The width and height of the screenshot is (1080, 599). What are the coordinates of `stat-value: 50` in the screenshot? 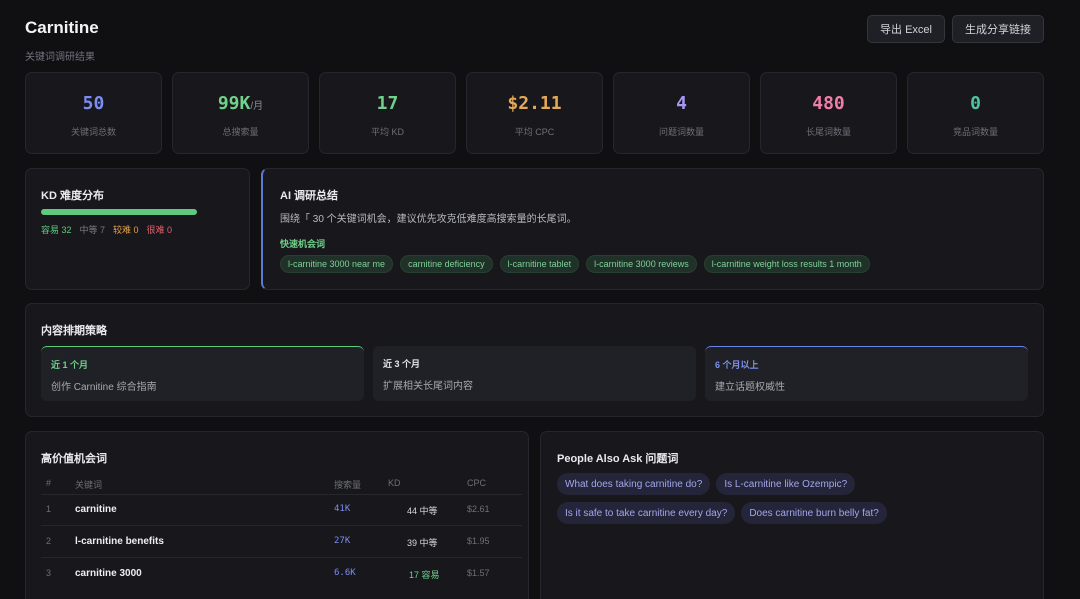 It's located at (93, 103).